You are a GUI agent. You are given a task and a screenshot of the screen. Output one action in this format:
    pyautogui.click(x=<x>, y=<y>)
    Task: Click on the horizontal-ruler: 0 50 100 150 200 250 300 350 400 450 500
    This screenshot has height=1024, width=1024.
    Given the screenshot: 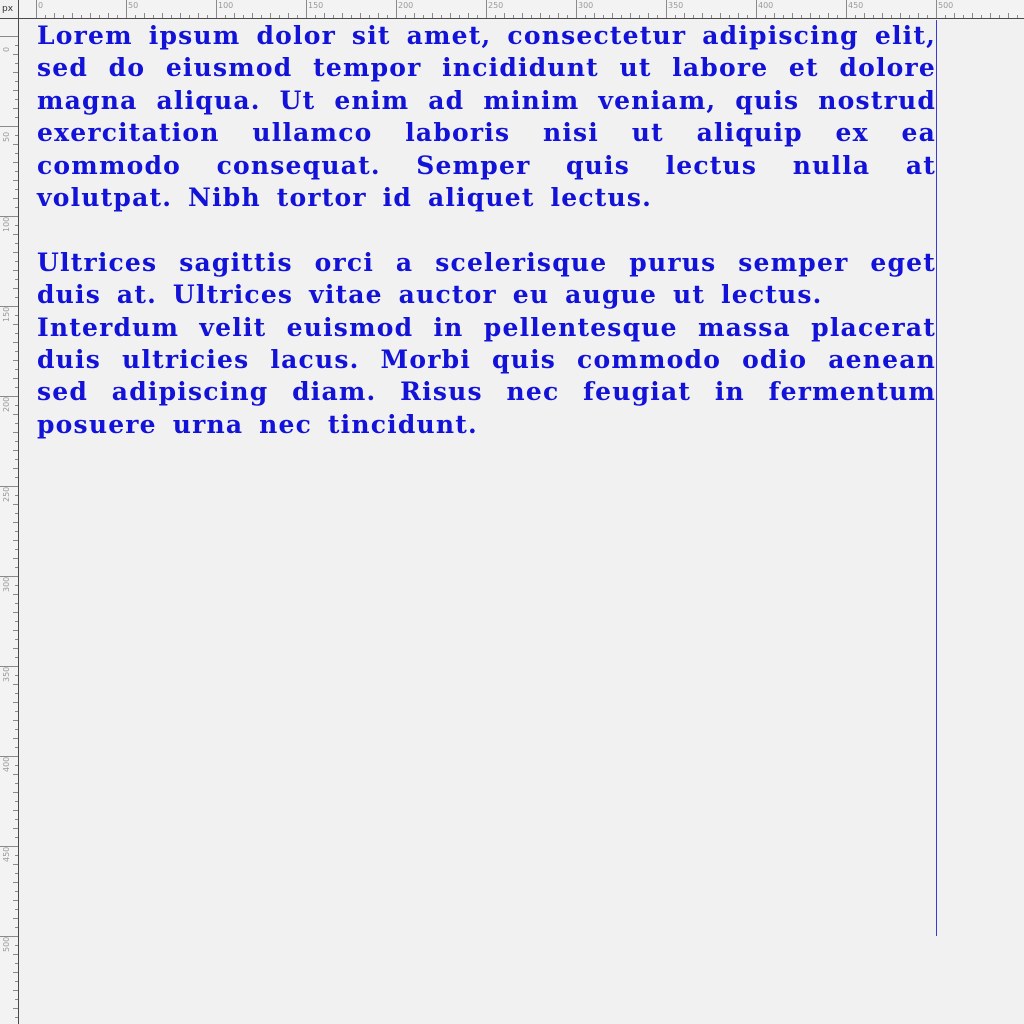 What is the action you would take?
    pyautogui.click(x=521, y=9)
    